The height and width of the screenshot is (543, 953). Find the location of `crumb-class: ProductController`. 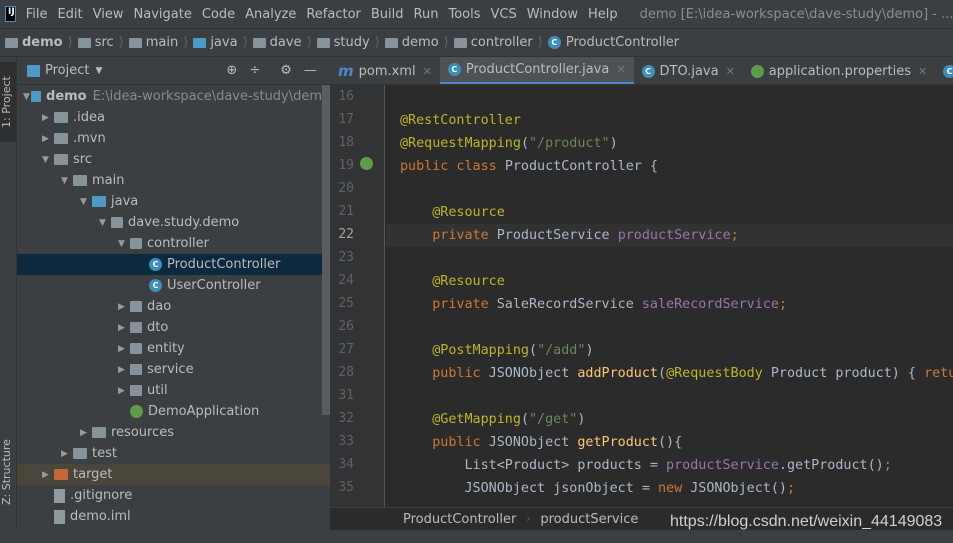

crumb-class: ProductController is located at coordinates (459, 519).